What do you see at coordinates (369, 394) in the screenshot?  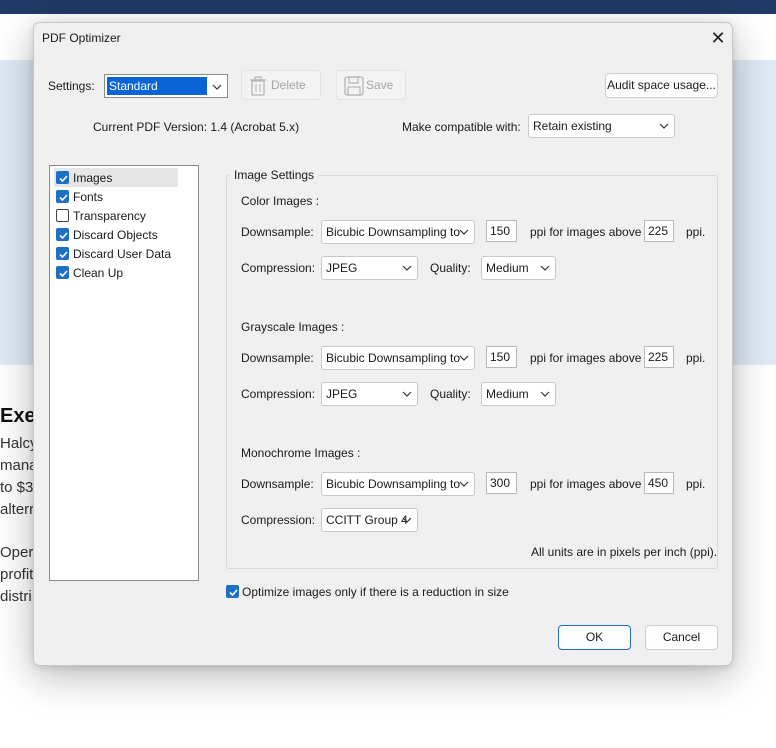 I see `grayscale-compression-dropdown: JPEG` at bounding box center [369, 394].